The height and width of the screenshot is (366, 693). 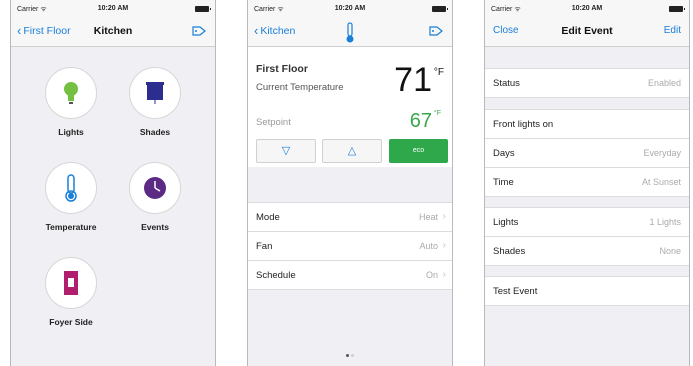 I want to click on tile-label: Foyer Side, so click(x=71, y=322).